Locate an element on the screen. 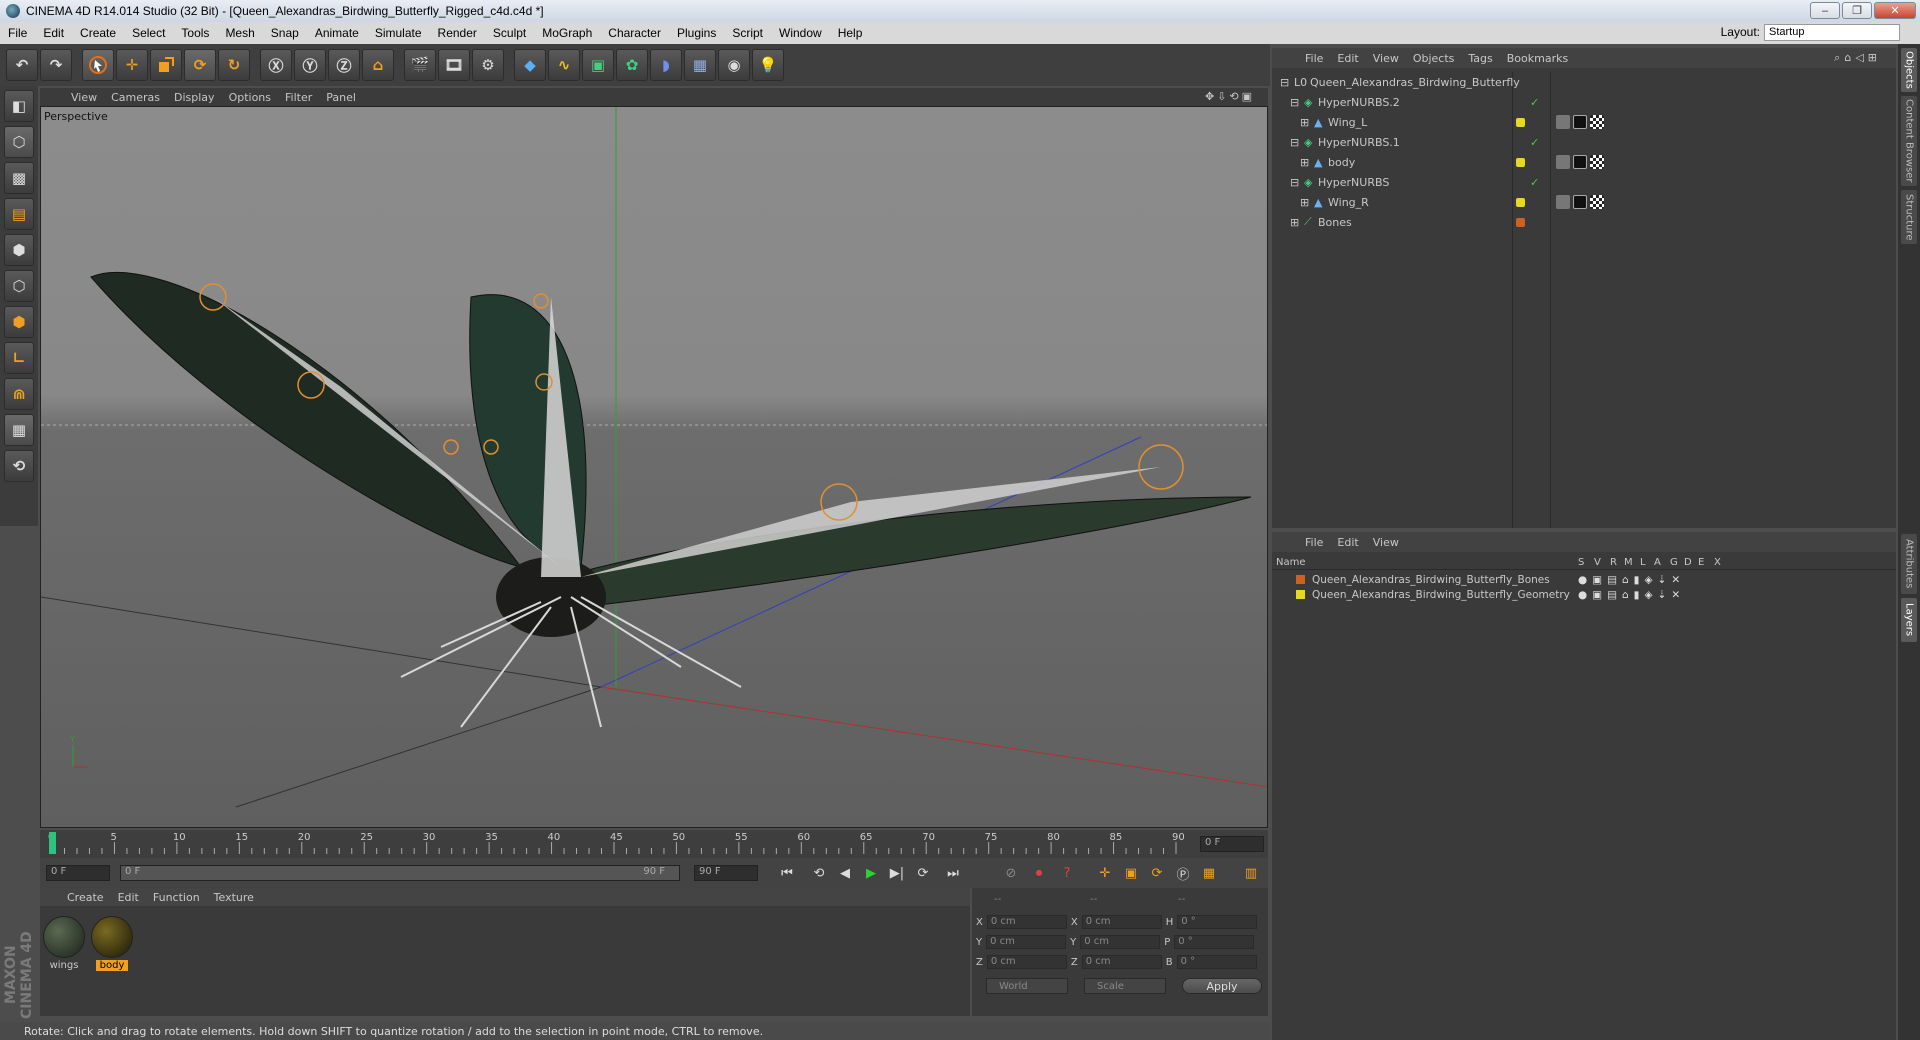 This screenshot has height=1040, width=1920. vp-menu-view: View is located at coordinates (84, 97).